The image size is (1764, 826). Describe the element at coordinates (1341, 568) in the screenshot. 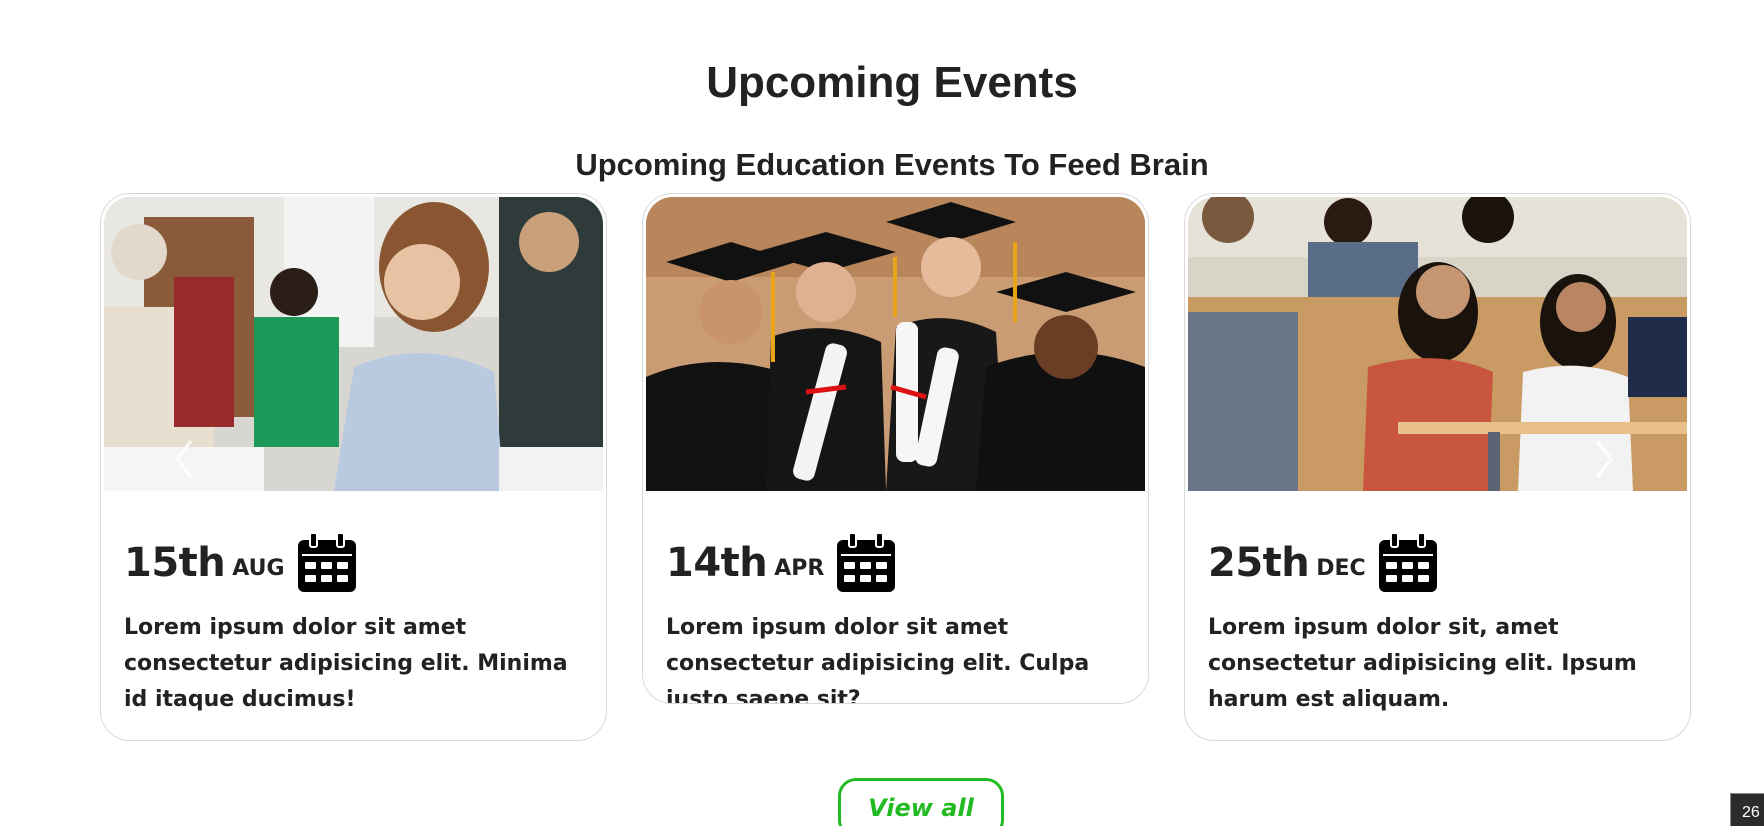

I see `event-month: DEC` at that location.